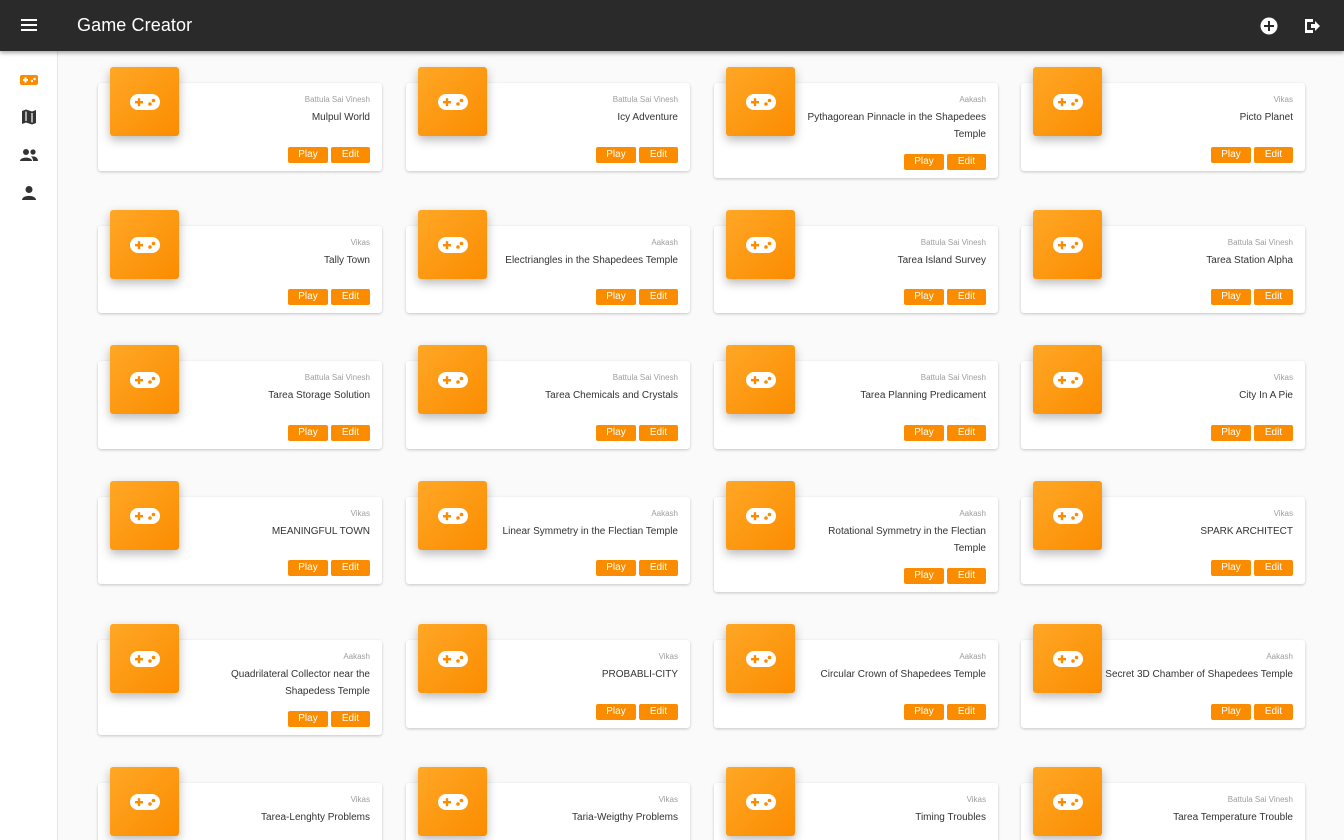  Describe the element at coordinates (1266, 395) in the screenshot. I see `game-title: City In A Pie` at that location.